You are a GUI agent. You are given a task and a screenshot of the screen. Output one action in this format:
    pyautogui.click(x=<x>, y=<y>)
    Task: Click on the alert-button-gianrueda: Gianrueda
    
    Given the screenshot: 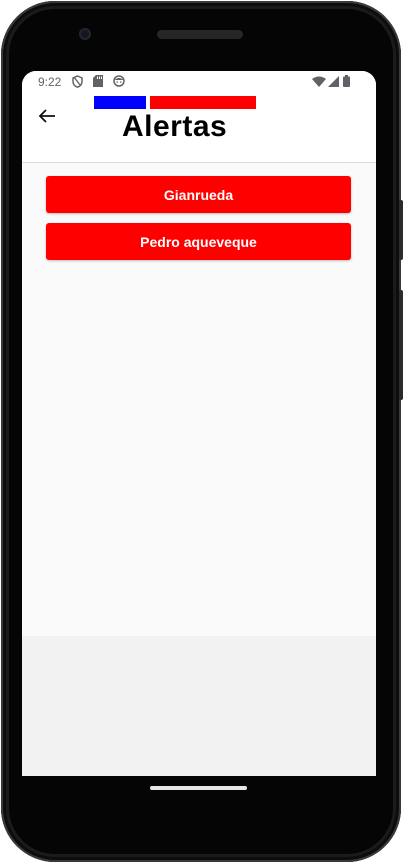 What is the action you would take?
    pyautogui.click(x=198, y=194)
    